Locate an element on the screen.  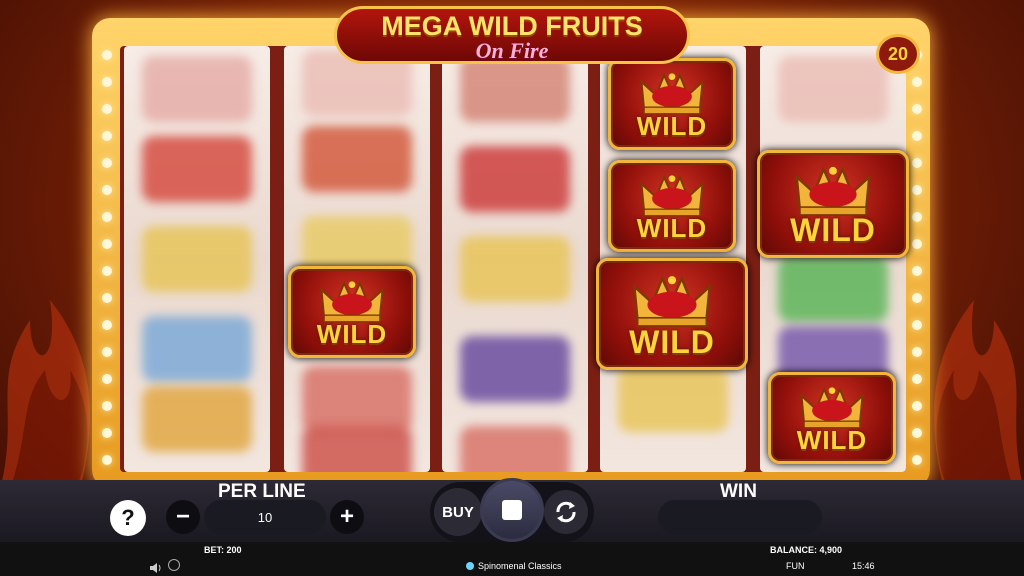
bet-decrease-button: − is located at coordinates (183, 517).